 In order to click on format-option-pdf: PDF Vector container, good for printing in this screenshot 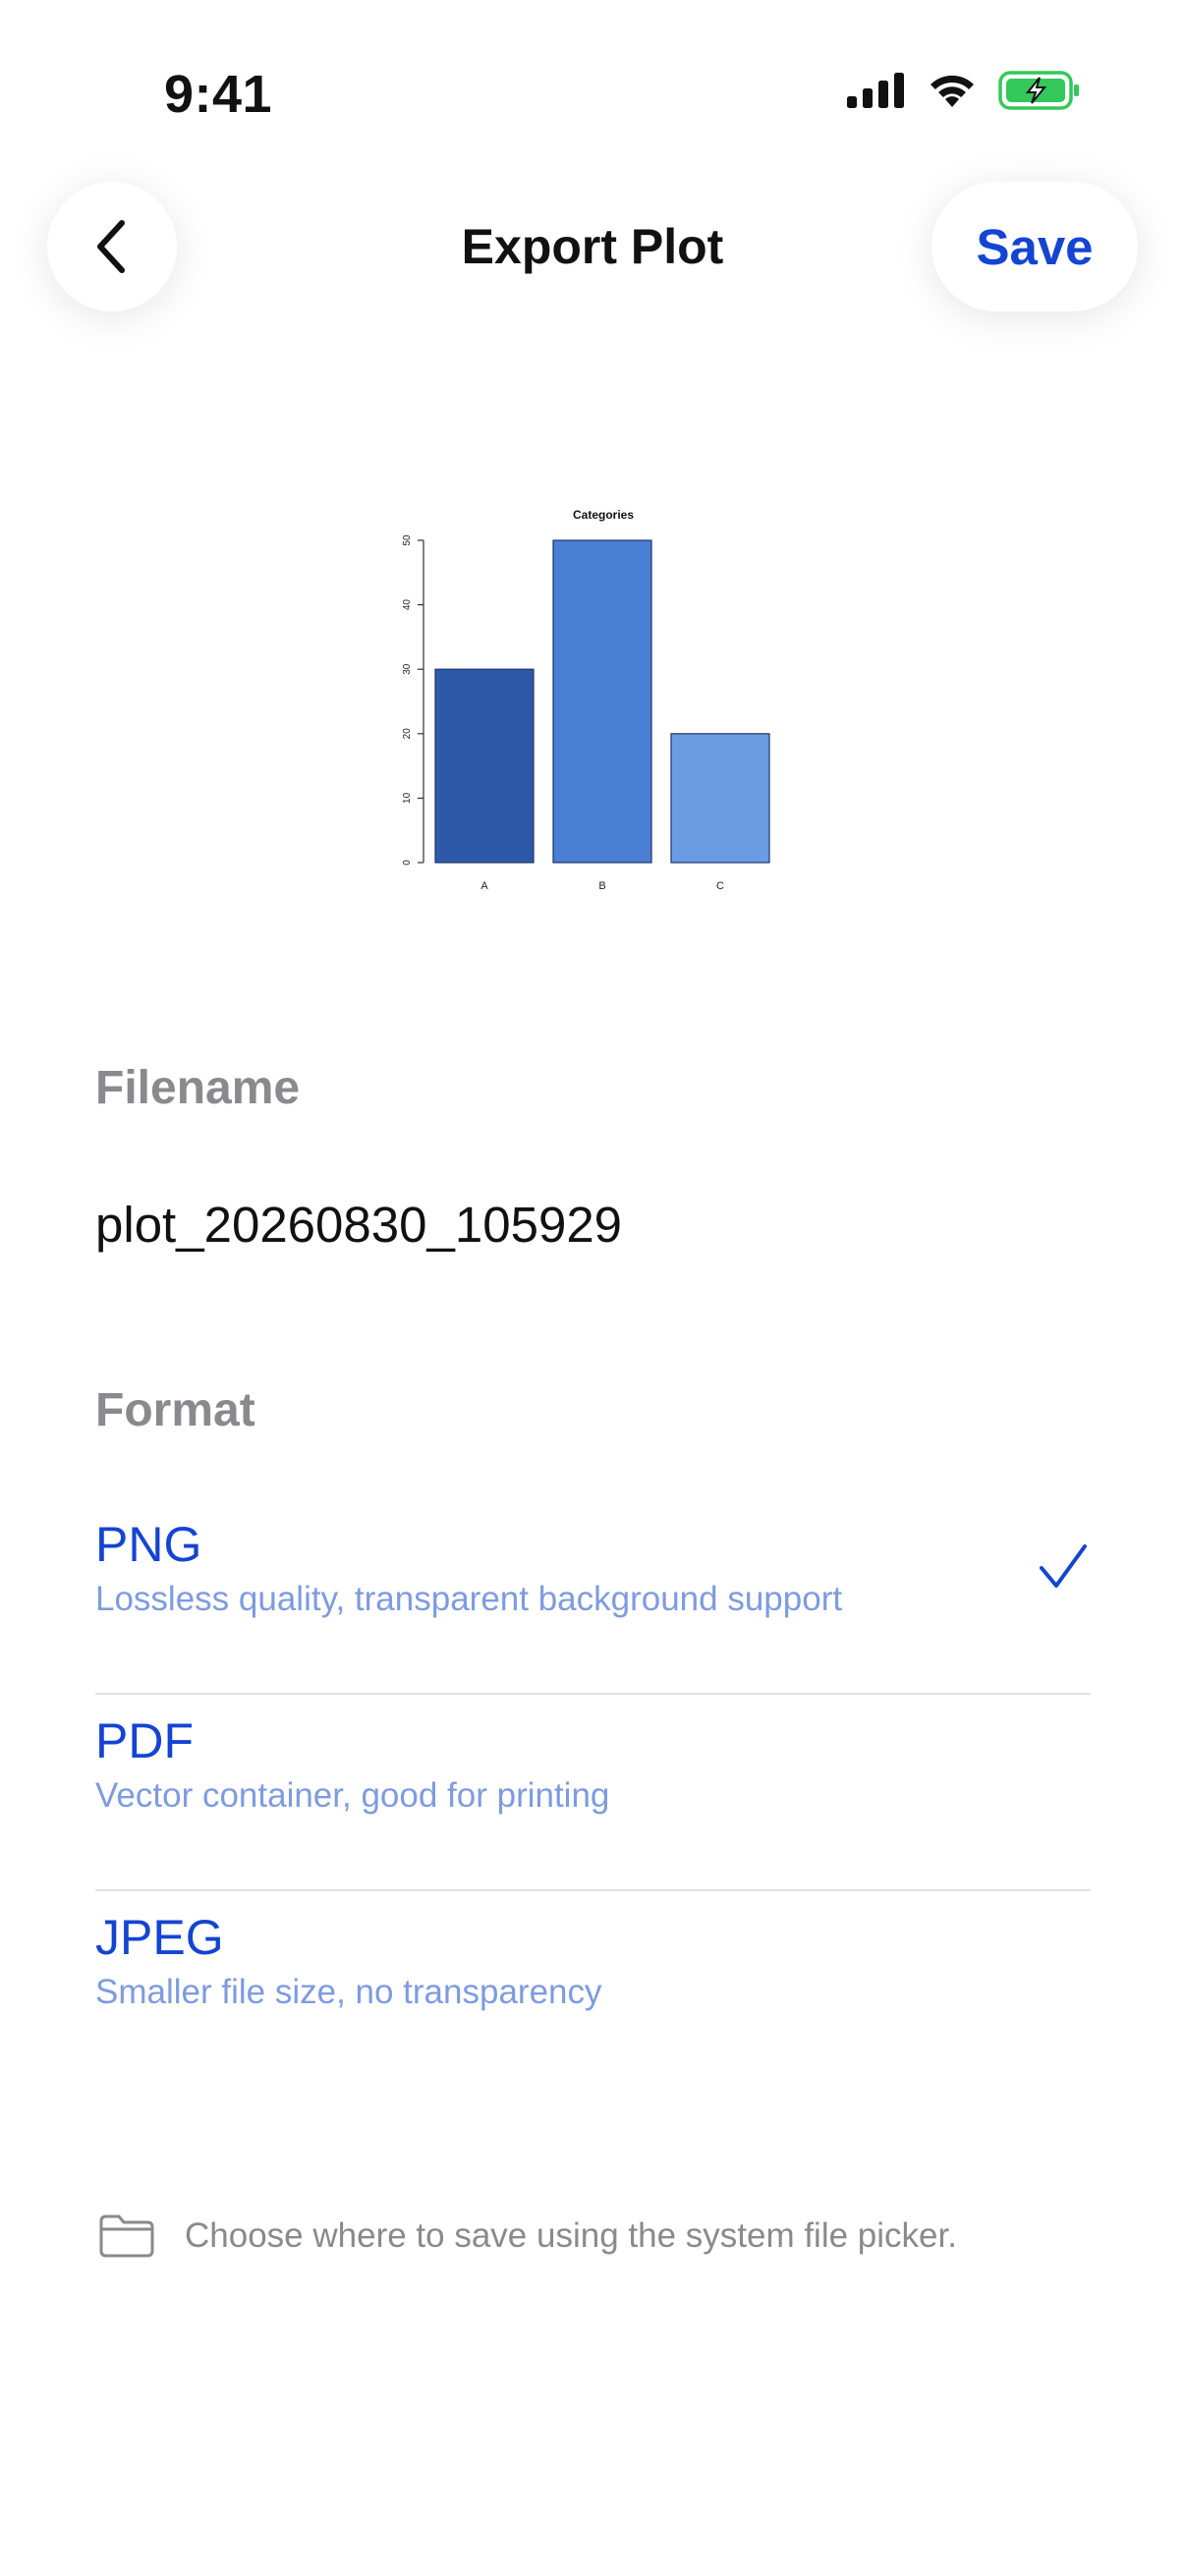, I will do `click(593, 1793)`.